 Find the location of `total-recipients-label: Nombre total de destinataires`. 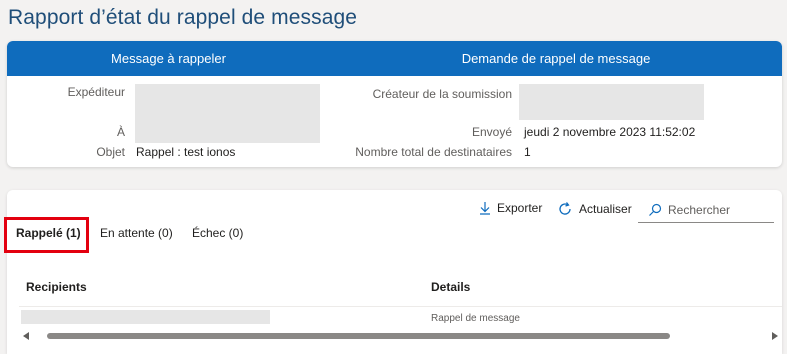

total-recipients-label: Nombre total de destinataires is located at coordinates (433, 152).